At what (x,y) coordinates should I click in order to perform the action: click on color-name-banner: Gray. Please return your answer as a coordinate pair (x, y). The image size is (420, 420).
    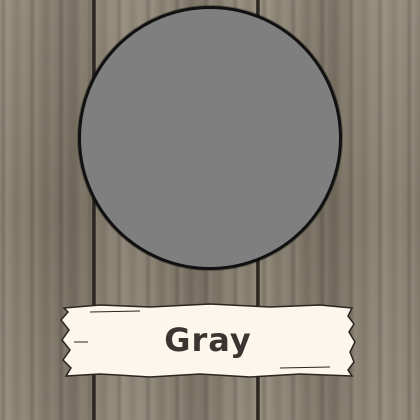
    Looking at the image, I should click on (208, 340).